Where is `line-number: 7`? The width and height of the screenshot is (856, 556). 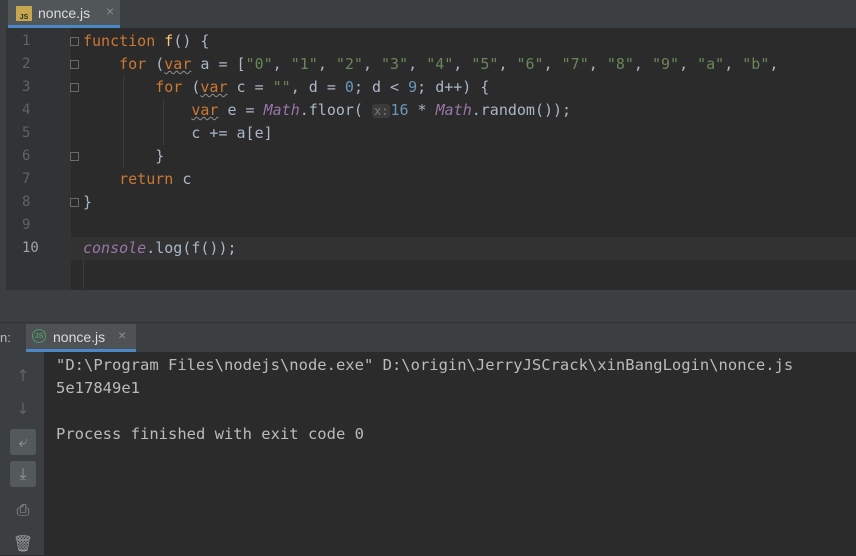 line-number: 7 is located at coordinates (26, 179).